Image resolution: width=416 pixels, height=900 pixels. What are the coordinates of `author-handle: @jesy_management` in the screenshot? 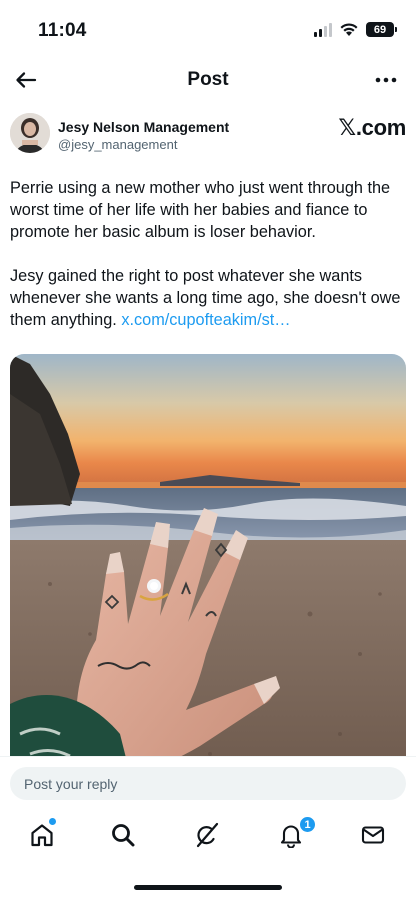 It's located at (117, 144).